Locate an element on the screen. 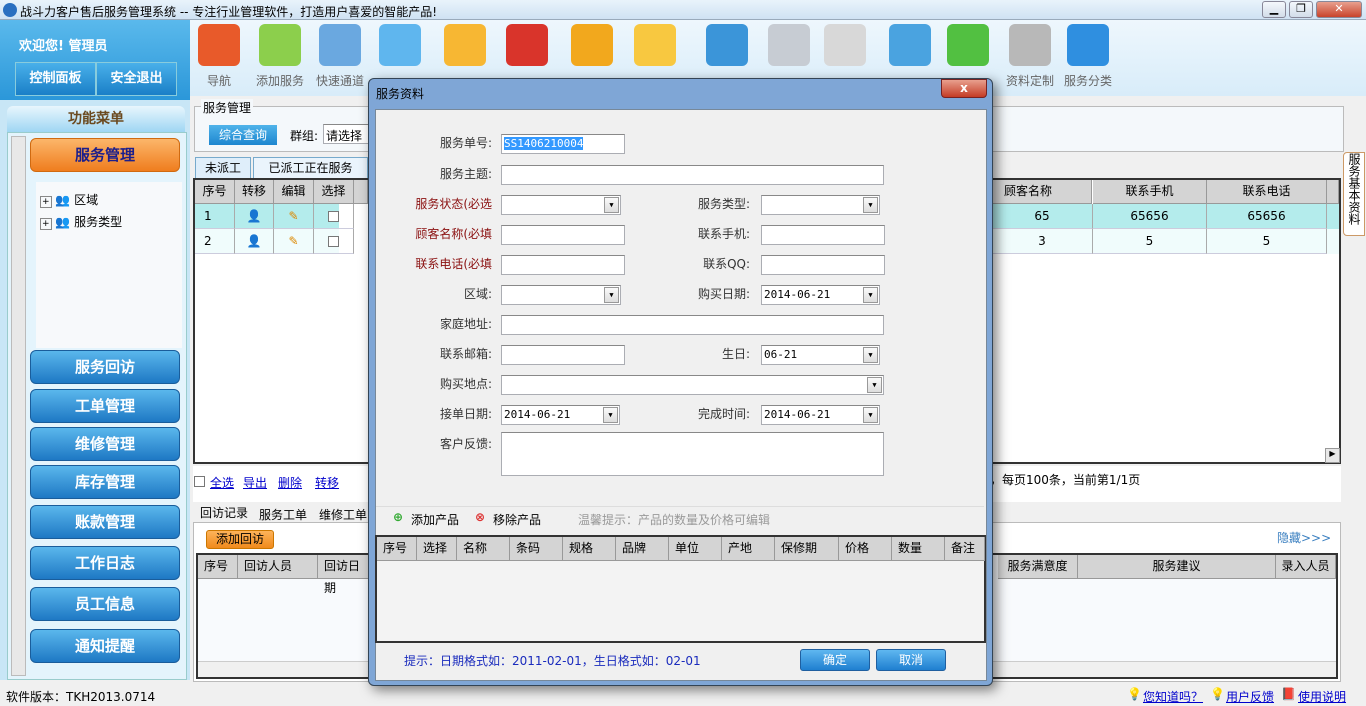 The height and width of the screenshot is (706, 1366). did-you-know-link: 您知道吗？ is located at coordinates (1173, 696).